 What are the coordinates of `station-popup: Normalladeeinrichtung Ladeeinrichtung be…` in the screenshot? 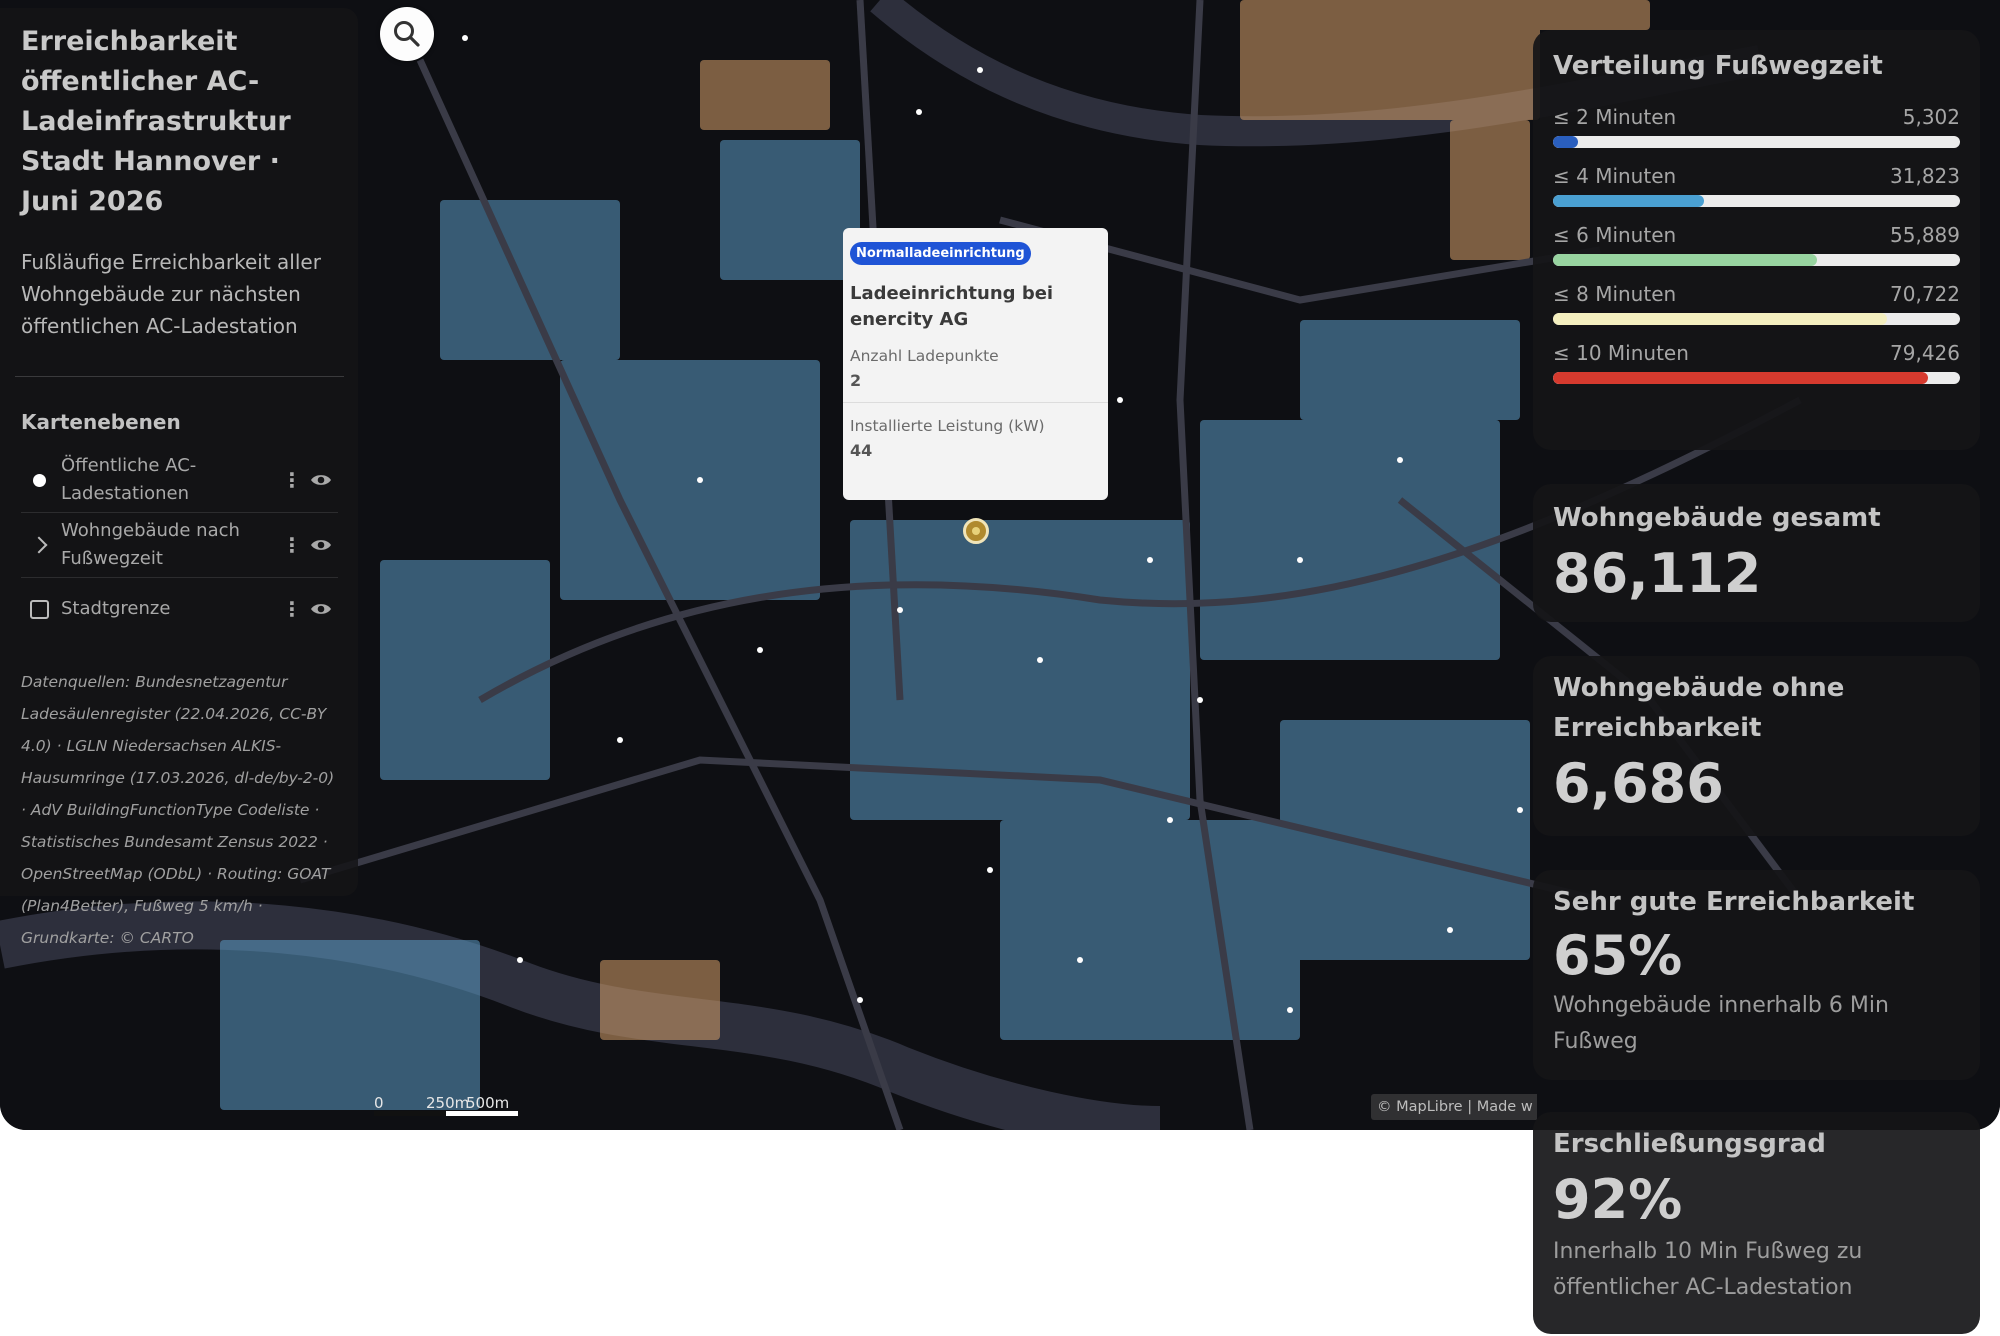 It's located at (975, 364).